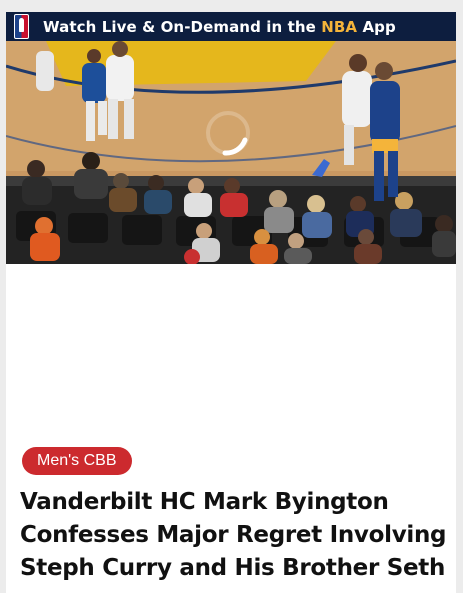  I want to click on category-badge: Men's CBB, so click(77, 461).